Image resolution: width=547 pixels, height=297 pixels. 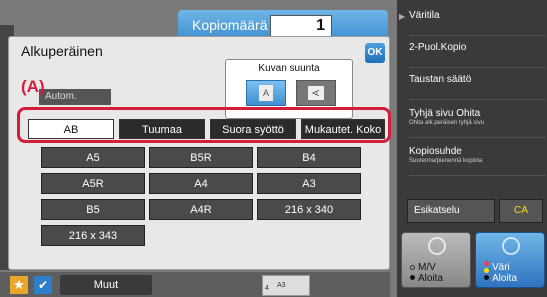 I want to click on menu-item-color-mode: Väritila, so click(x=477, y=23).